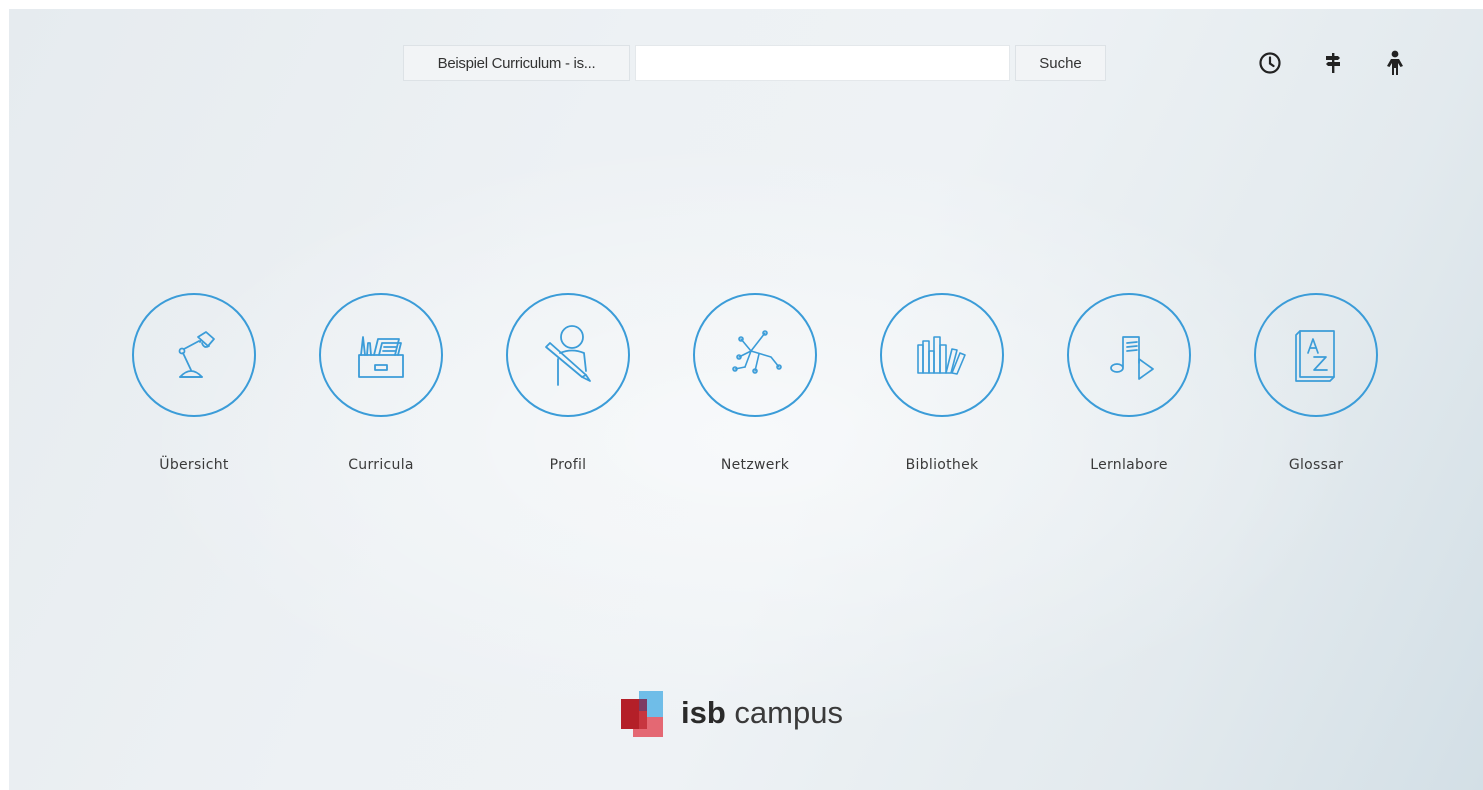 Image resolution: width=1483 pixels, height=790 pixels. Describe the element at coordinates (194, 465) in the screenshot. I see `tile-label: Übersicht` at that location.